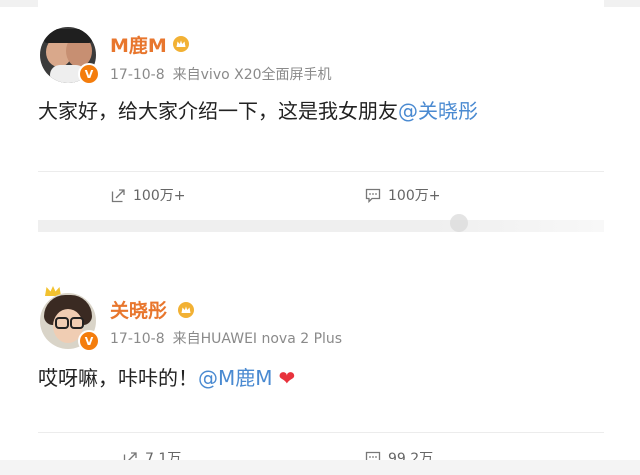  Describe the element at coordinates (118, 195) in the screenshot. I see `repost-icon` at that location.